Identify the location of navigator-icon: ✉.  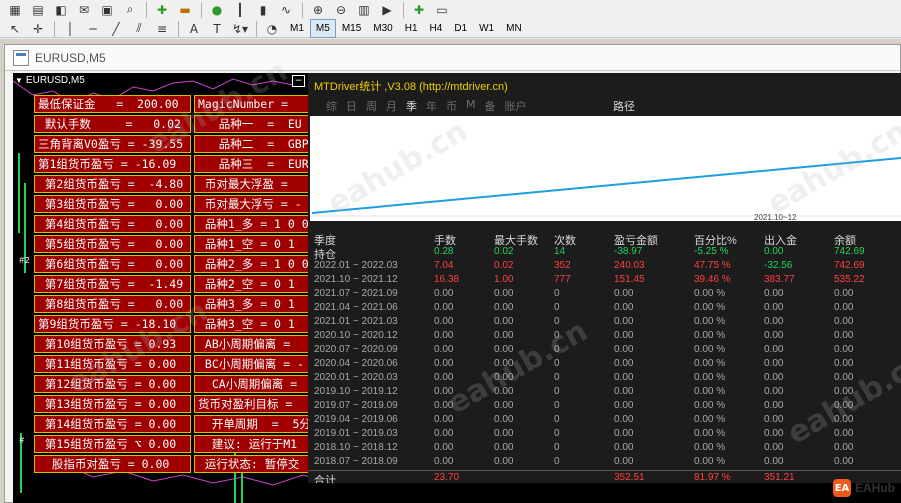
(84, 10).